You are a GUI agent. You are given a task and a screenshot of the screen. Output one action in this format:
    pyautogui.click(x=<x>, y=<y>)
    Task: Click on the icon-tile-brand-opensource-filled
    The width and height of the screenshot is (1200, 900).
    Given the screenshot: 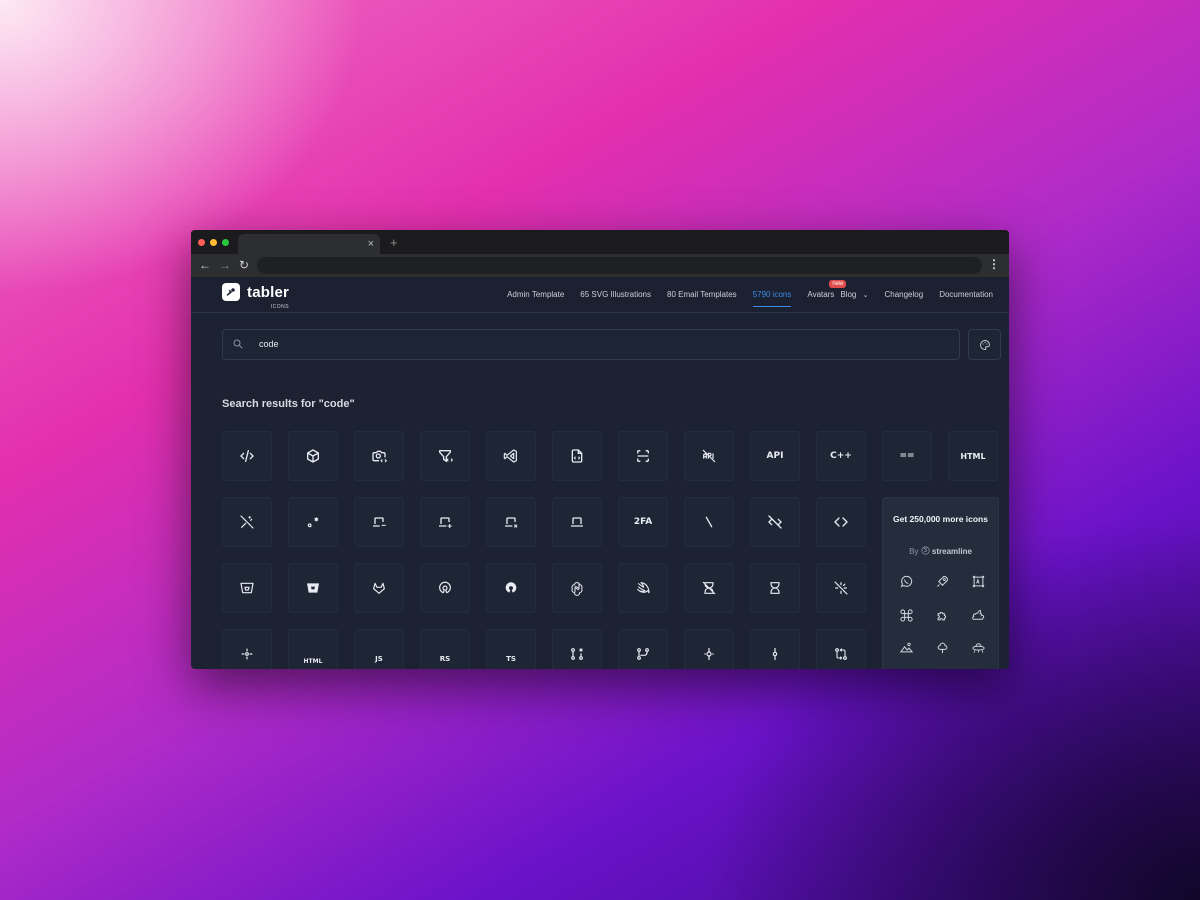 What is the action you would take?
    pyautogui.click(x=511, y=588)
    